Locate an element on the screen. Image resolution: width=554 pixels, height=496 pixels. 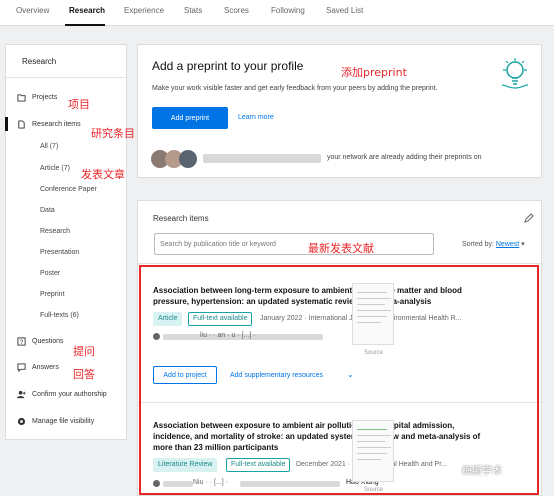
question-icon: ? is located at coordinates (21, 341).